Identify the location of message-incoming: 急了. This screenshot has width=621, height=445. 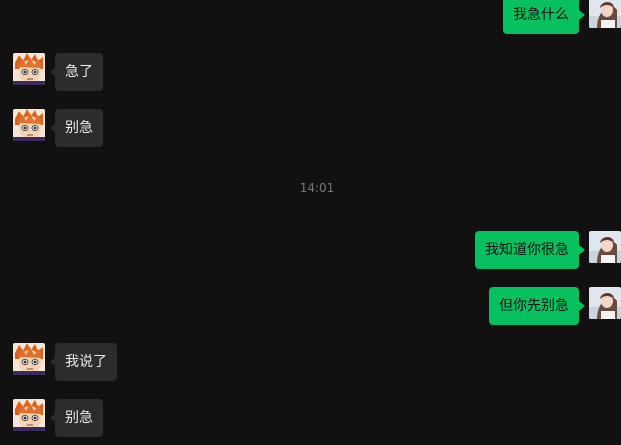
(213, 72).